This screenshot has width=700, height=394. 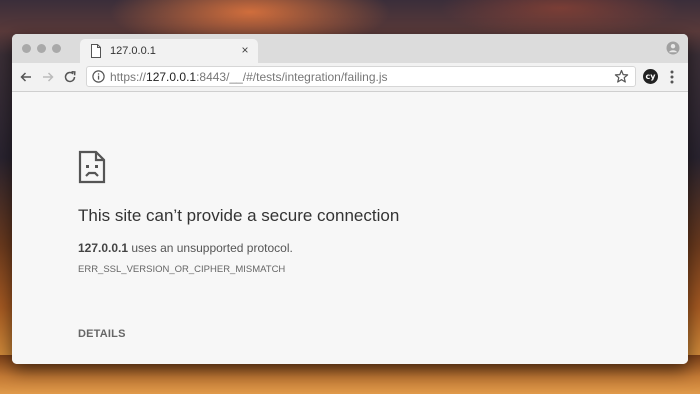 What do you see at coordinates (41, 48) in the screenshot?
I see `minimize-window-button` at bounding box center [41, 48].